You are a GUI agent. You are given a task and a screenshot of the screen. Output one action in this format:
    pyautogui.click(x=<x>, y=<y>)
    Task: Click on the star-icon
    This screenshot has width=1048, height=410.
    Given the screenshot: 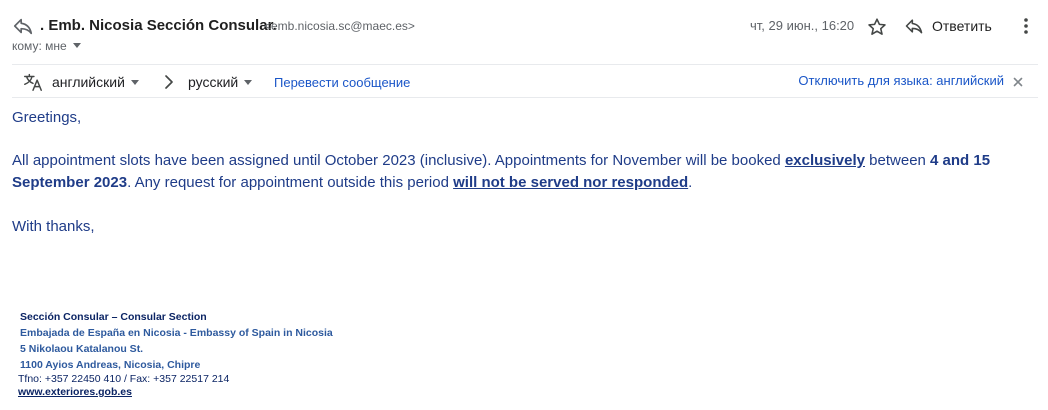 What is the action you would take?
    pyautogui.click(x=877, y=27)
    